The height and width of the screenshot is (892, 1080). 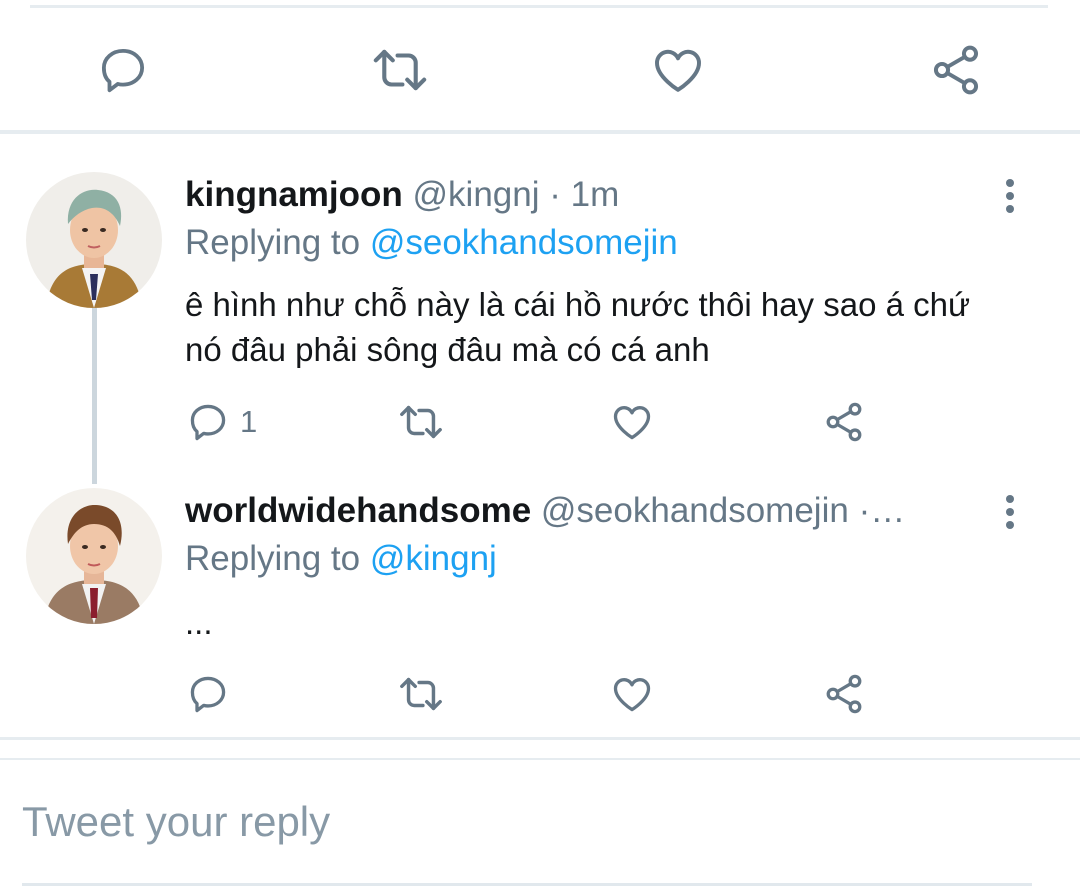 What do you see at coordinates (540, 738) in the screenshot?
I see `compose-divider-top` at bounding box center [540, 738].